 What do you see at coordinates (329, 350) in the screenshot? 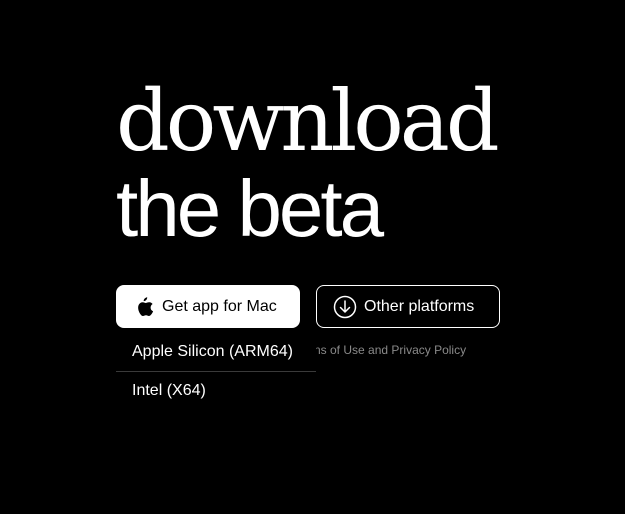
I see `terms-prefix: ns of` at bounding box center [329, 350].